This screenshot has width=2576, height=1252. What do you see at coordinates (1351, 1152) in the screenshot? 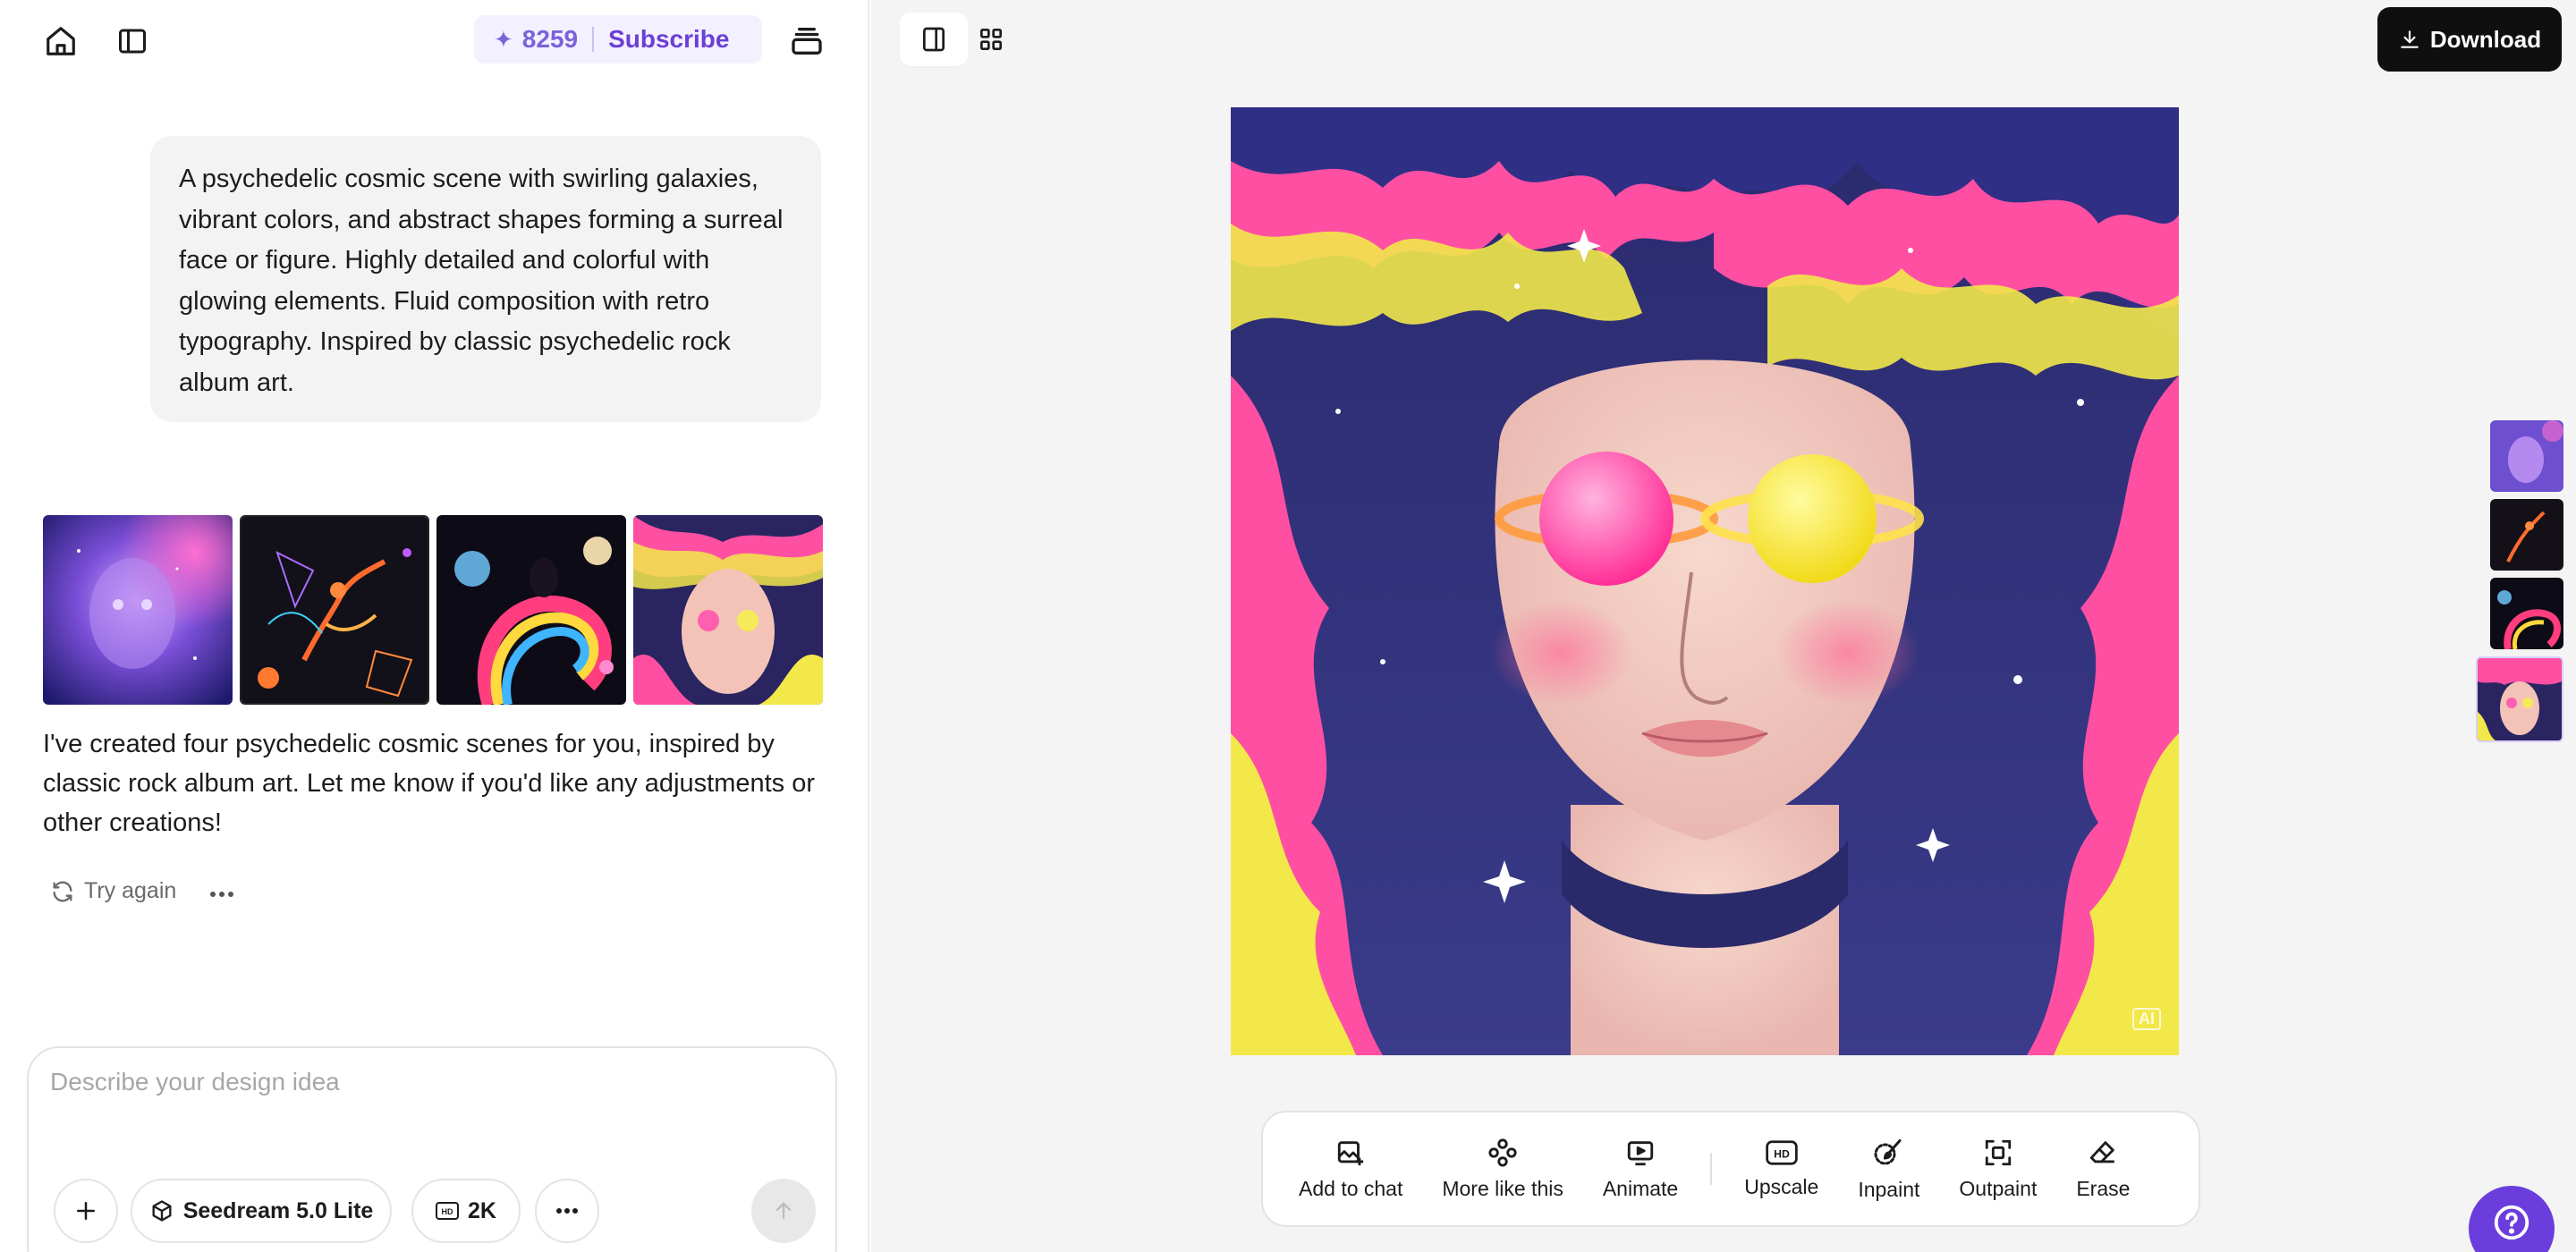
I see `image-add-icon` at bounding box center [1351, 1152].